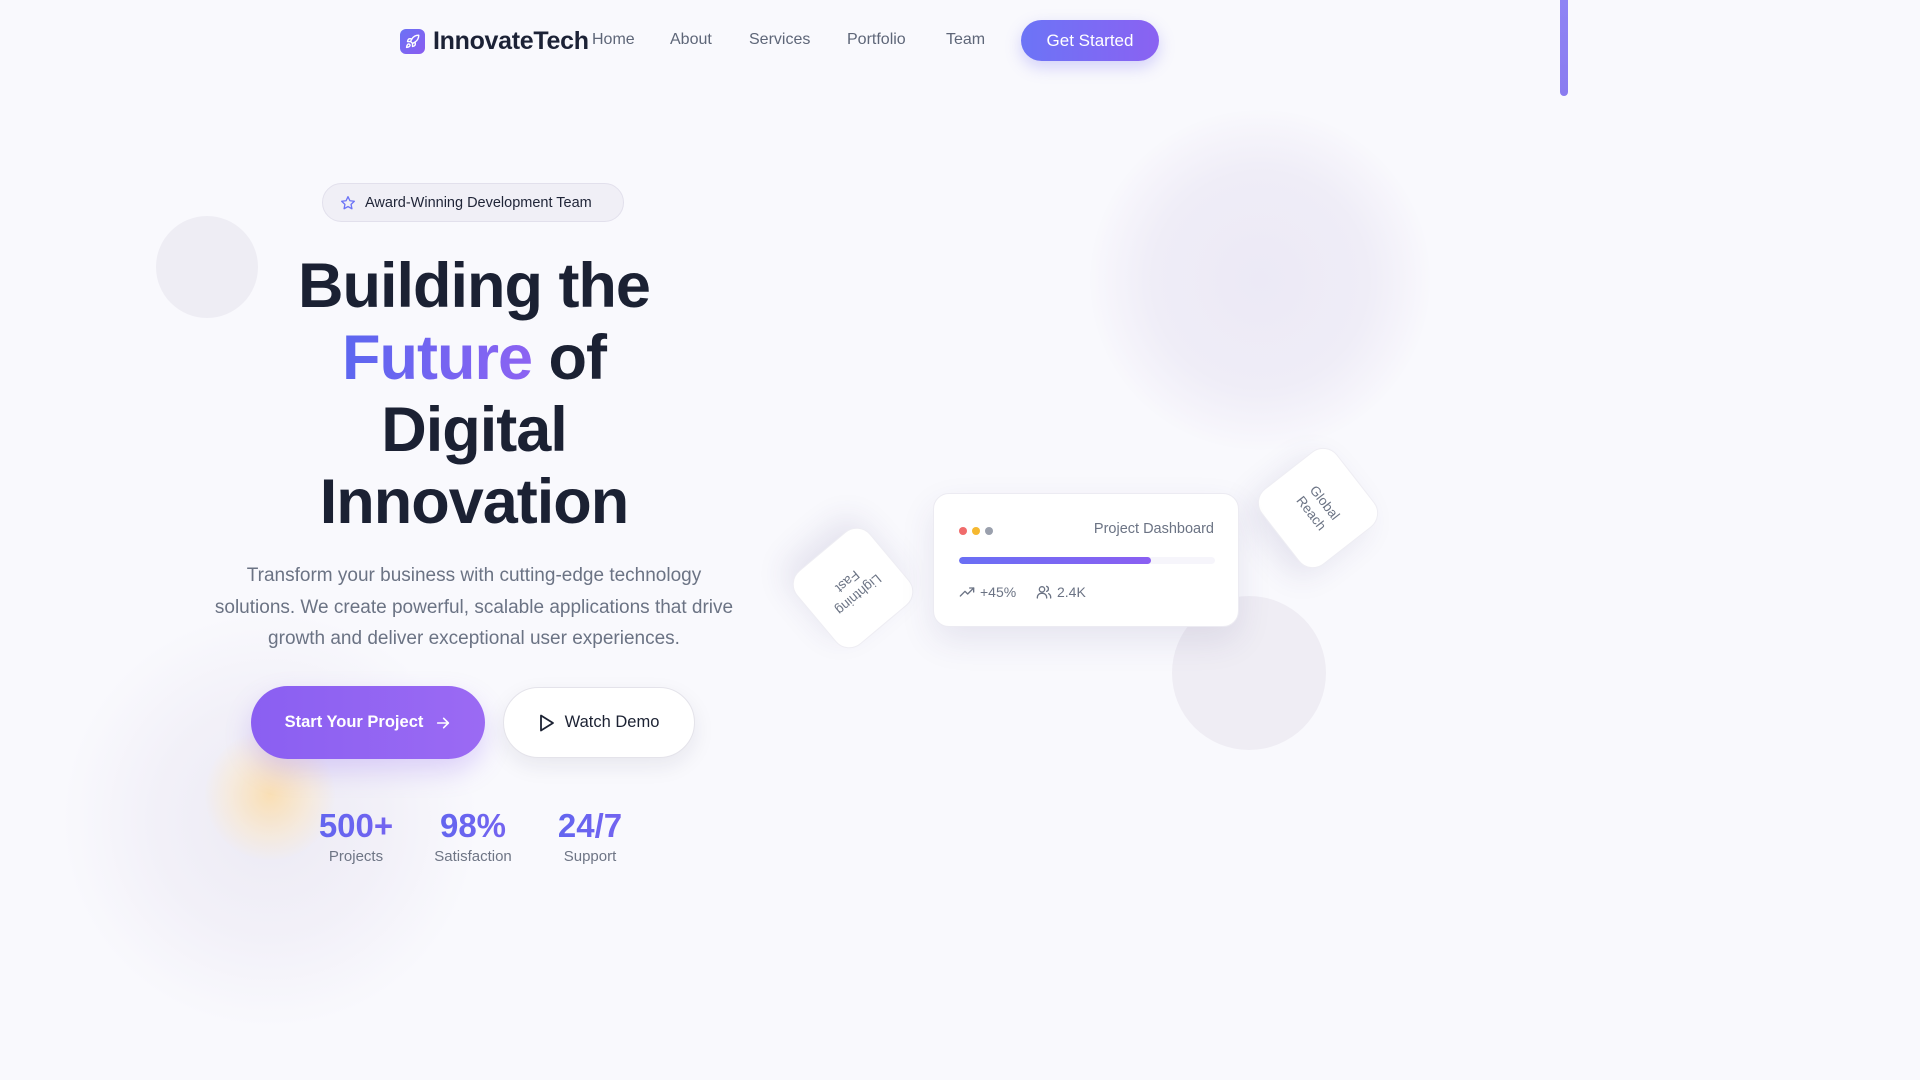  Describe the element at coordinates (356, 826) in the screenshot. I see `stat-value: 500+` at that location.